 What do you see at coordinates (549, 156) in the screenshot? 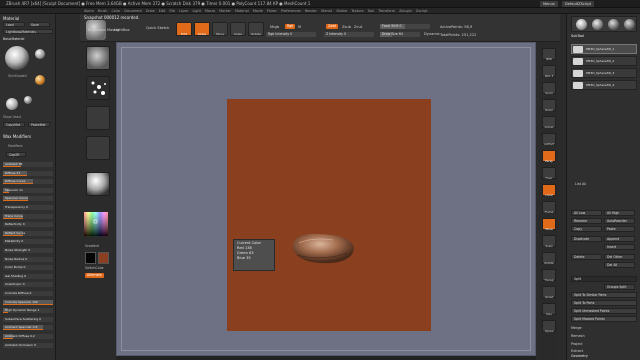
I see `view-persp-button: Persp` at bounding box center [549, 156].